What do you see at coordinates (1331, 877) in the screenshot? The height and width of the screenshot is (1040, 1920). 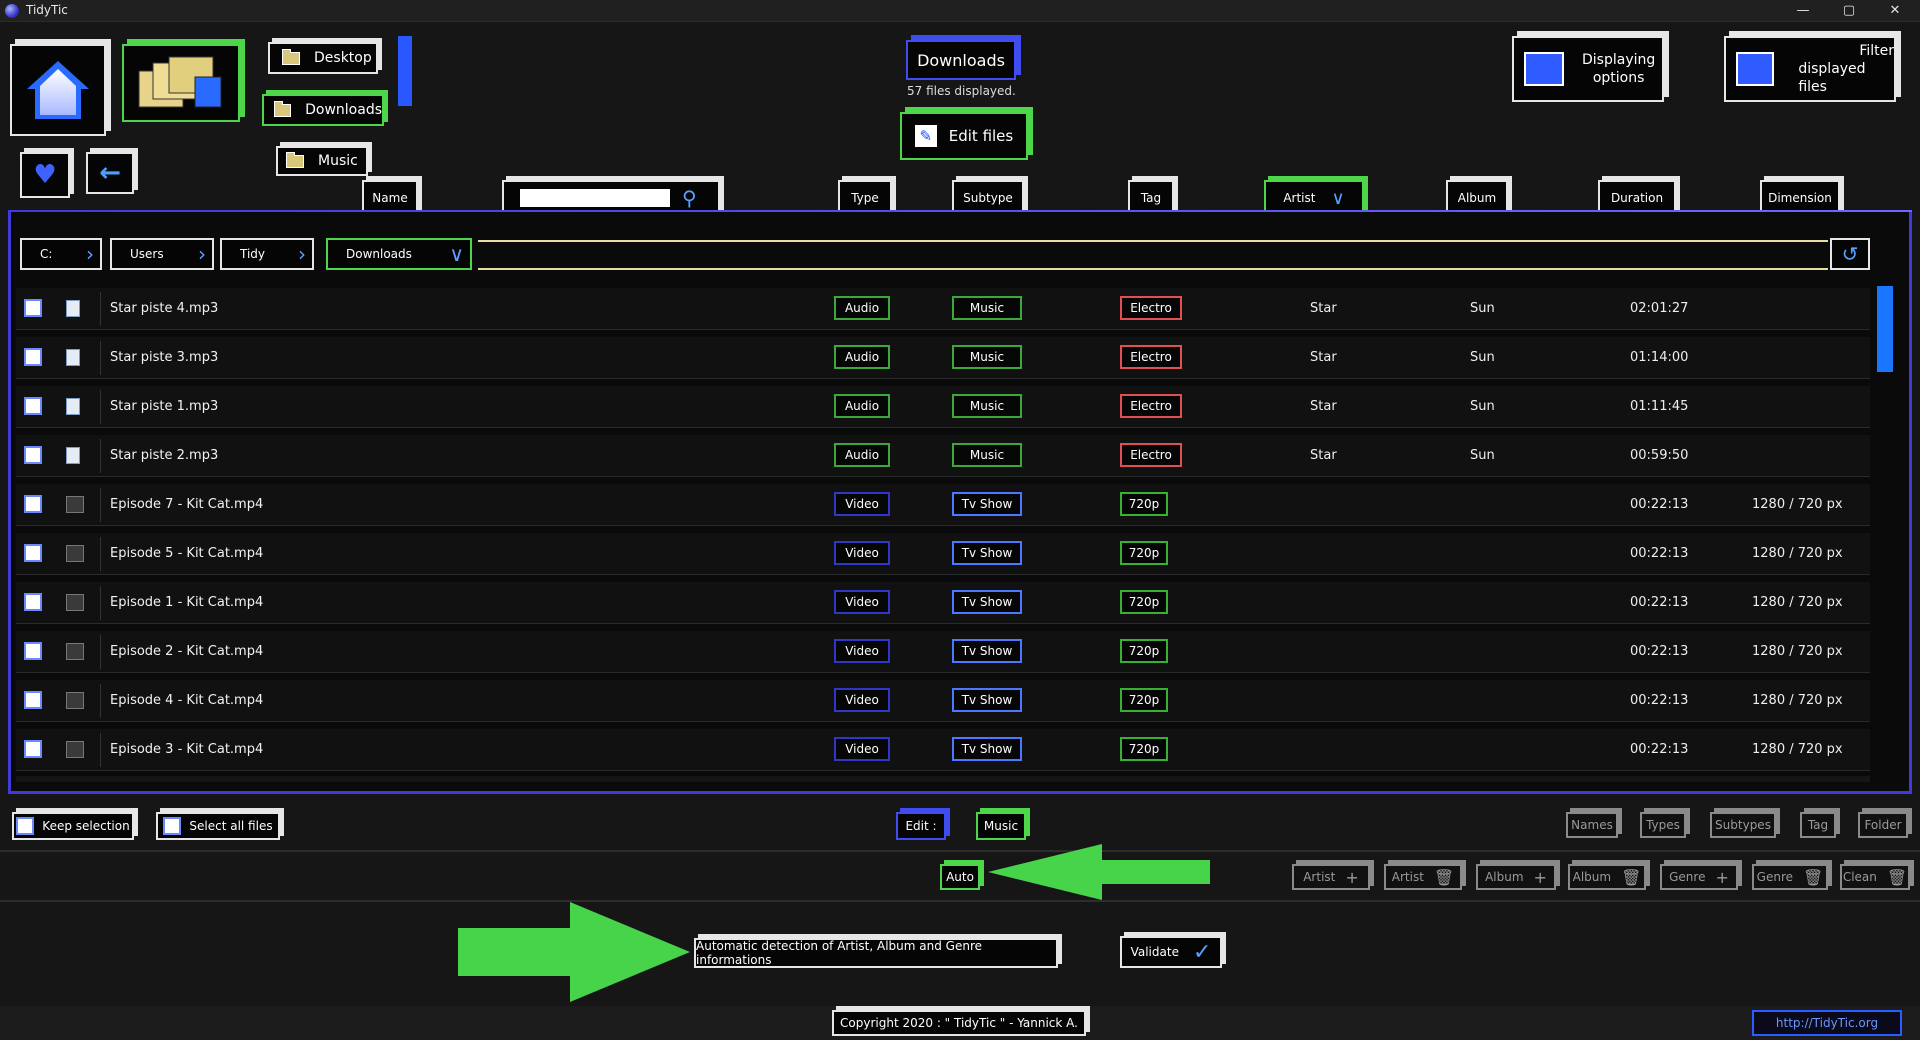 I see `artist-add-button: Artist +` at bounding box center [1331, 877].